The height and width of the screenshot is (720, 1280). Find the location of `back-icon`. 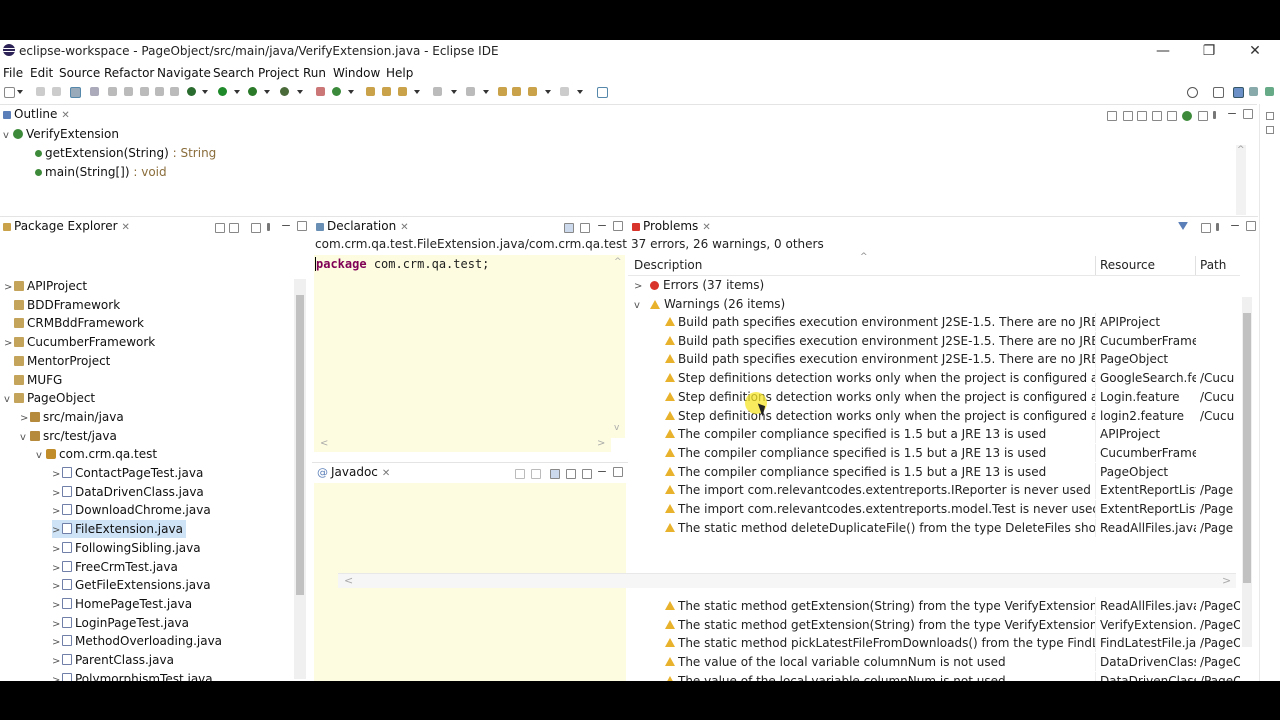

back-icon is located at coordinates (520, 474).